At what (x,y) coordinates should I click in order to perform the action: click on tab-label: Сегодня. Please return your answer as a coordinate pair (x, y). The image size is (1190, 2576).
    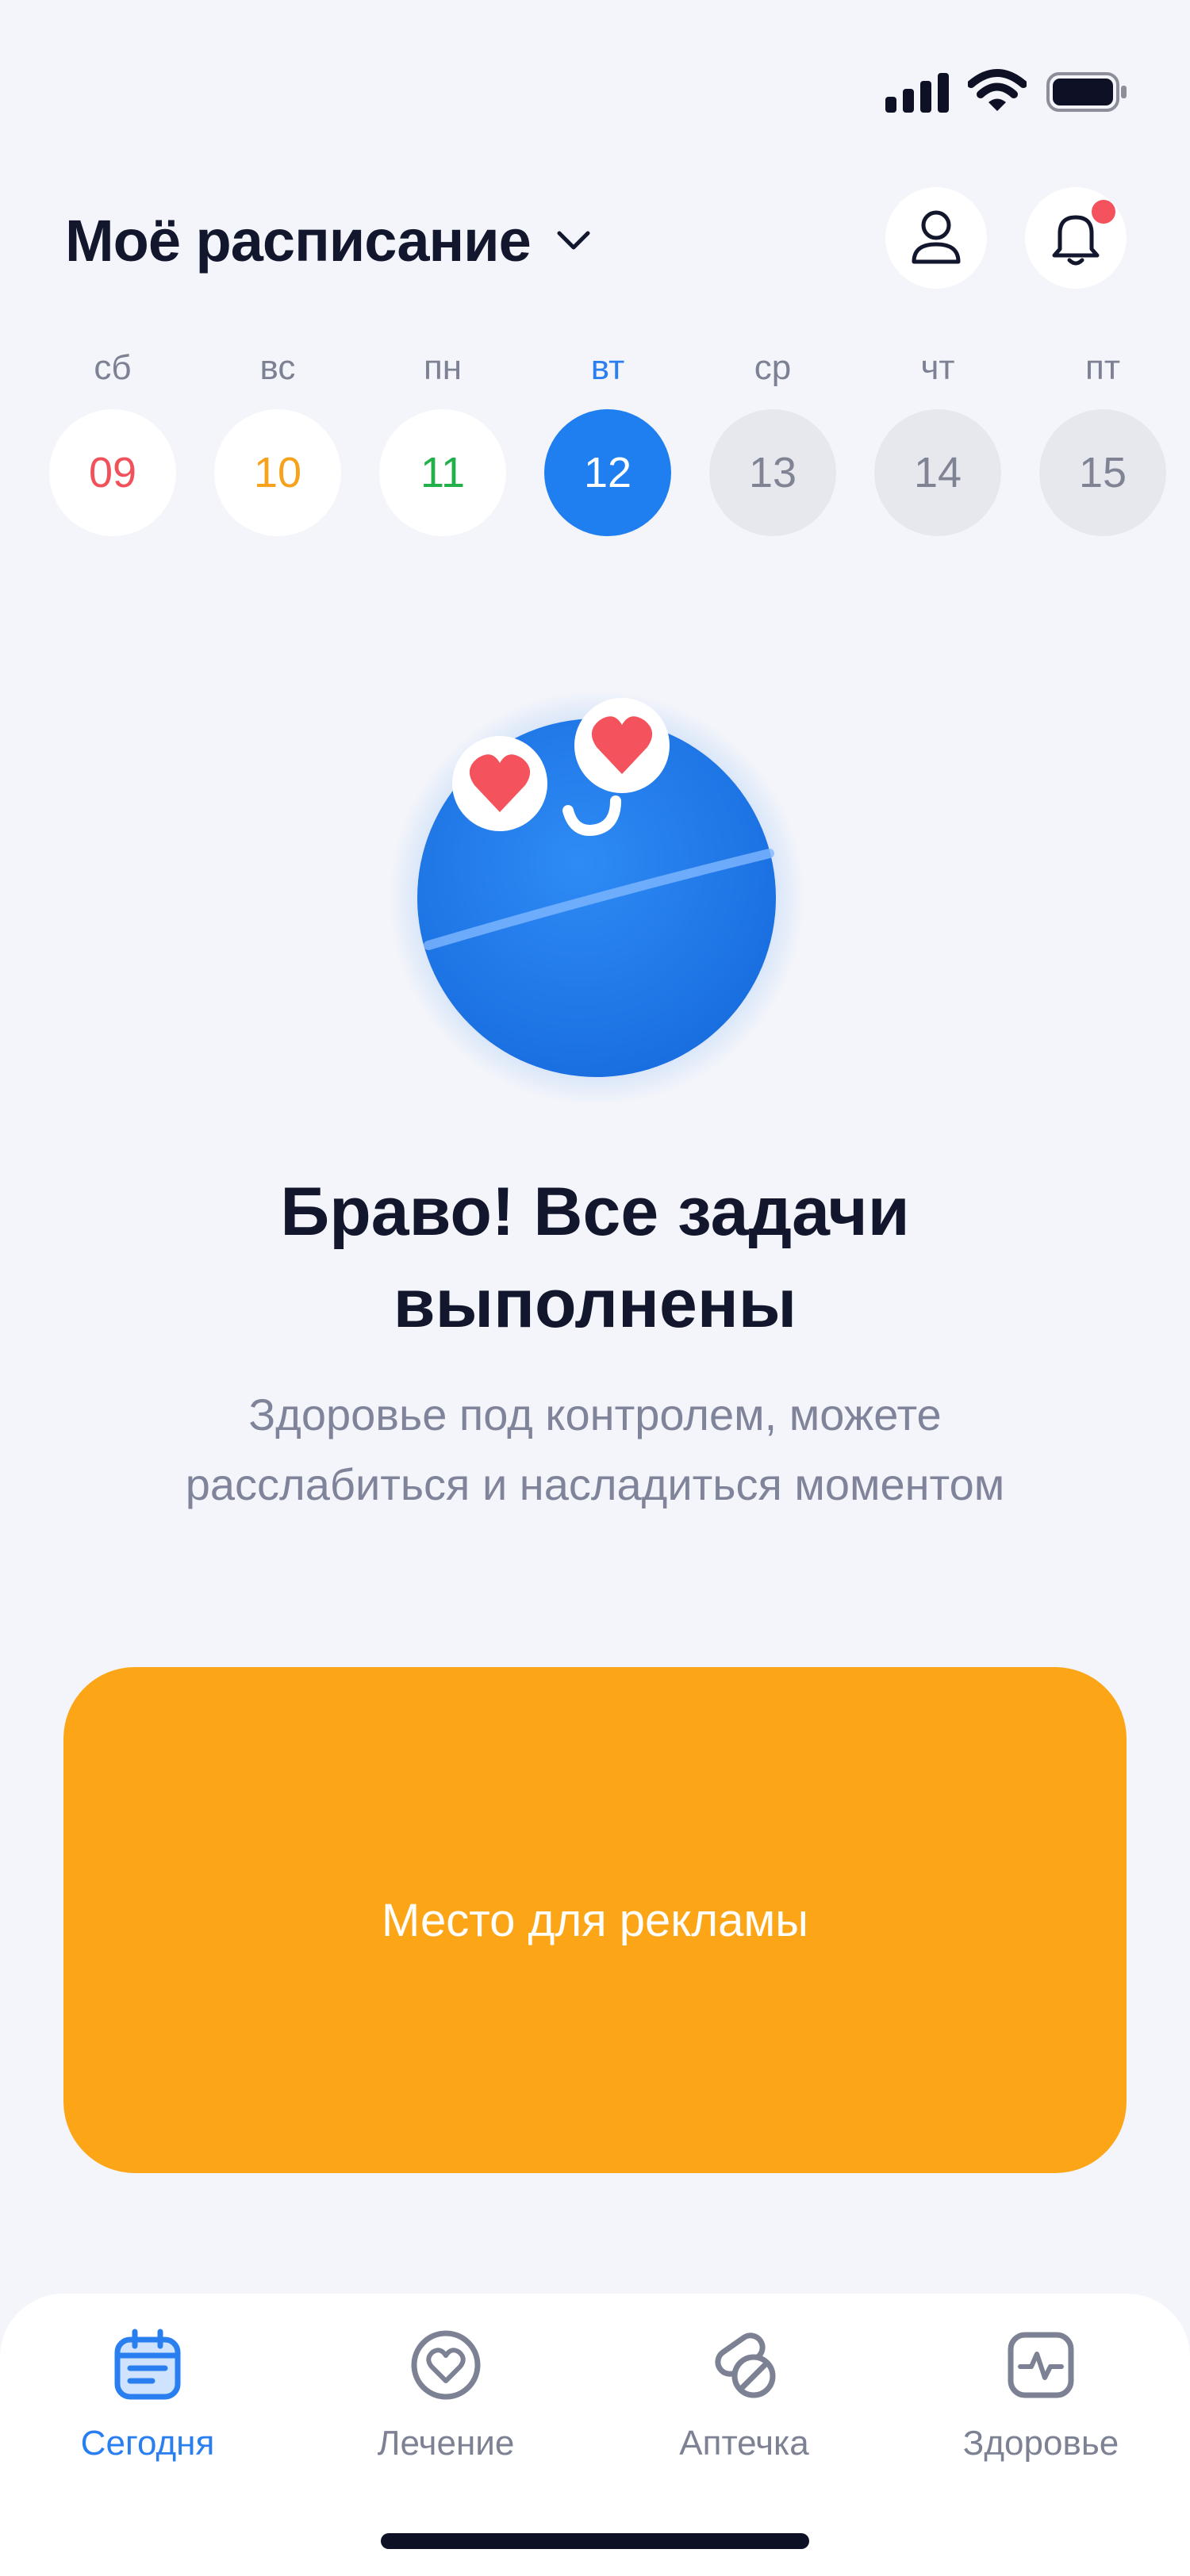
    Looking at the image, I should click on (147, 2444).